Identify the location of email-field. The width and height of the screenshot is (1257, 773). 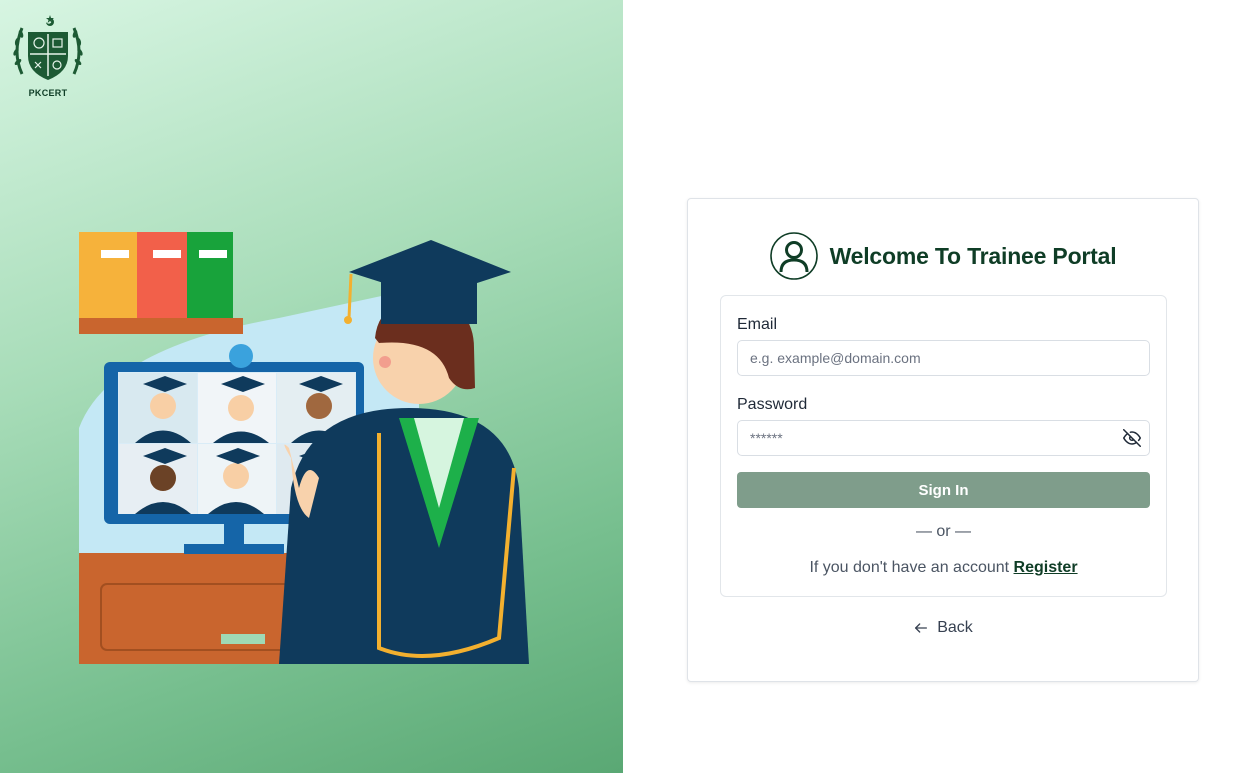
(943, 358).